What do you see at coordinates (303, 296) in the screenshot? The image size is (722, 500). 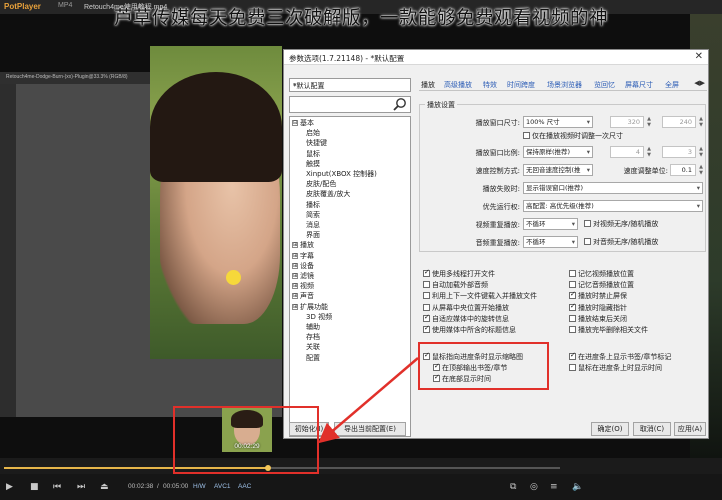 I see `tree-item: ⊞ 声音` at bounding box center [303, 296].